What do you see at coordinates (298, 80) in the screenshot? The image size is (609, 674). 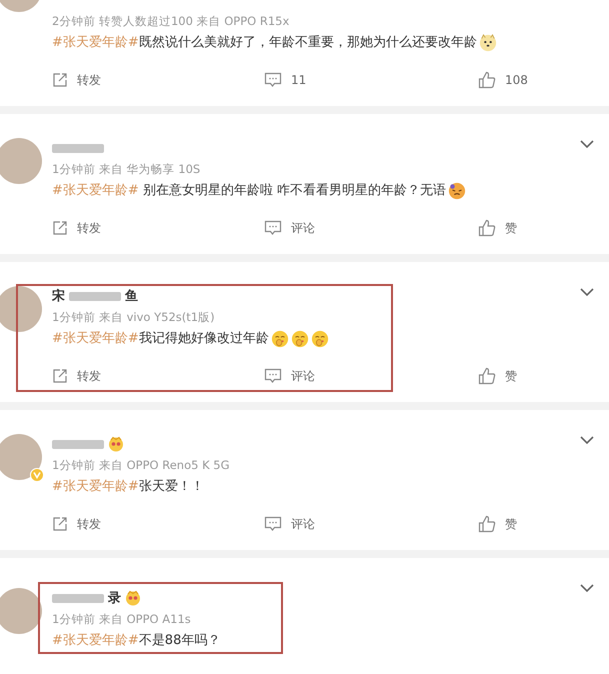 I see `comment-label: 11` at bounding box center [298, 80].